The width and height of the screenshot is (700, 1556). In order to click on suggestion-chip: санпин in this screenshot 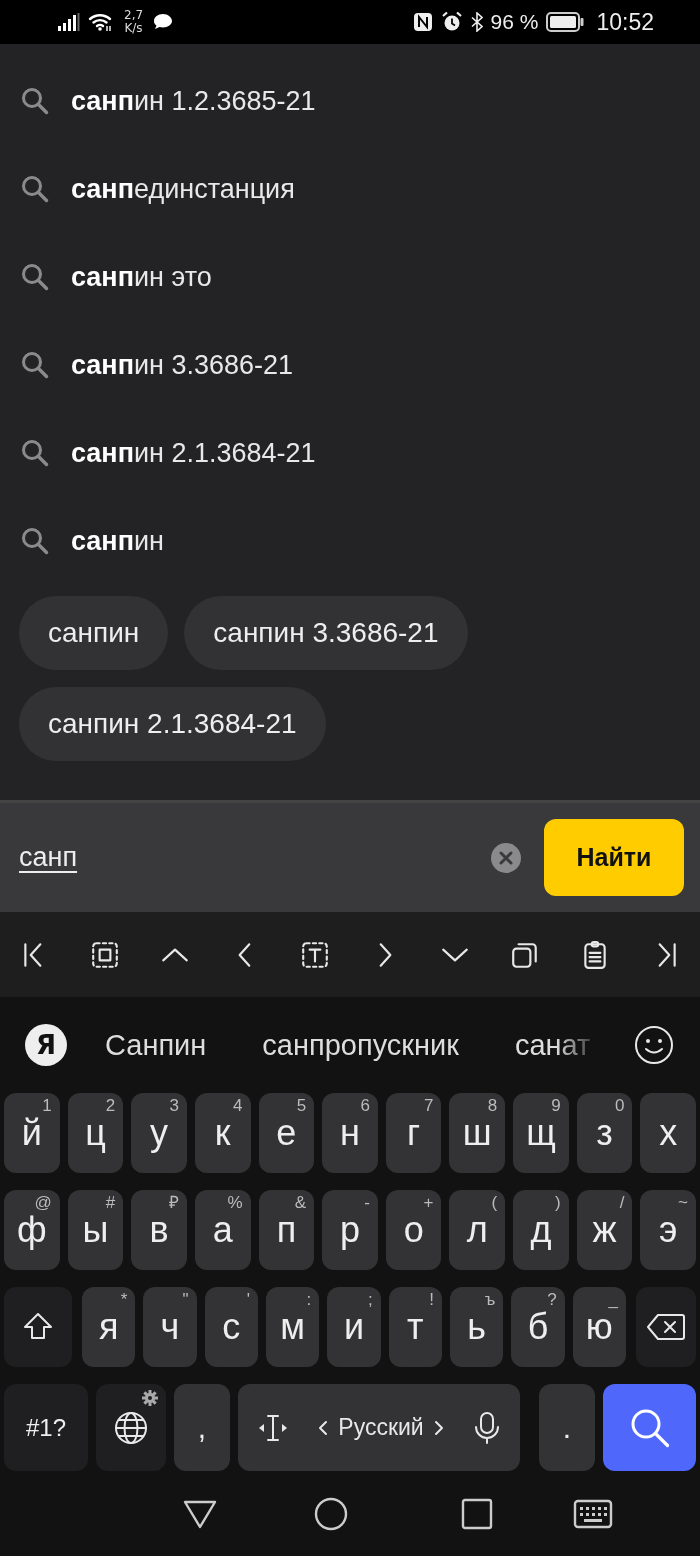, I will do `click(94, 633)`.